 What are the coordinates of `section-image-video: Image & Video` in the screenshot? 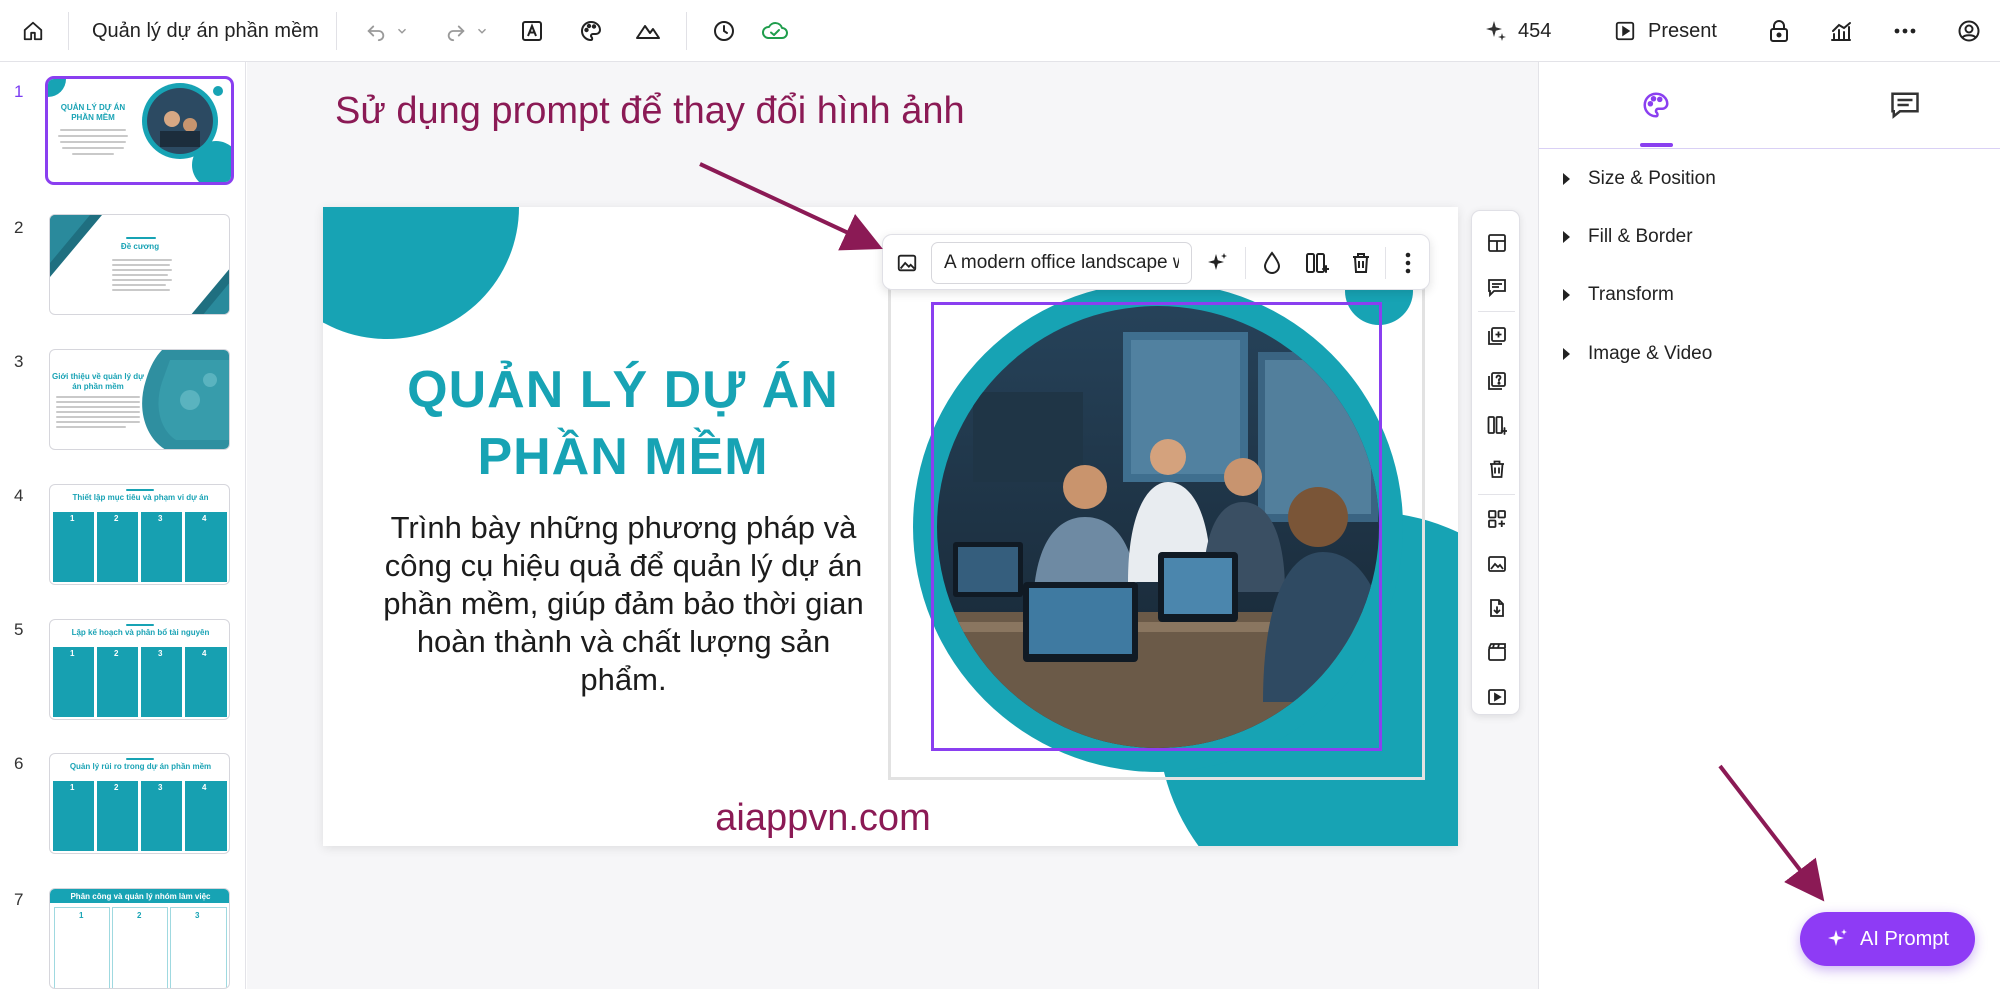 It's located at (1637, 354).